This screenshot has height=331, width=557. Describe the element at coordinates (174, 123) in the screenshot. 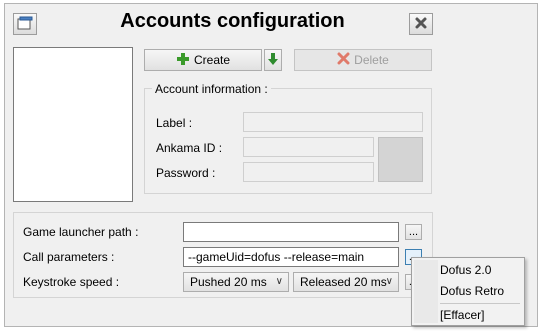

I see `label-field-label: Label :` at that location.